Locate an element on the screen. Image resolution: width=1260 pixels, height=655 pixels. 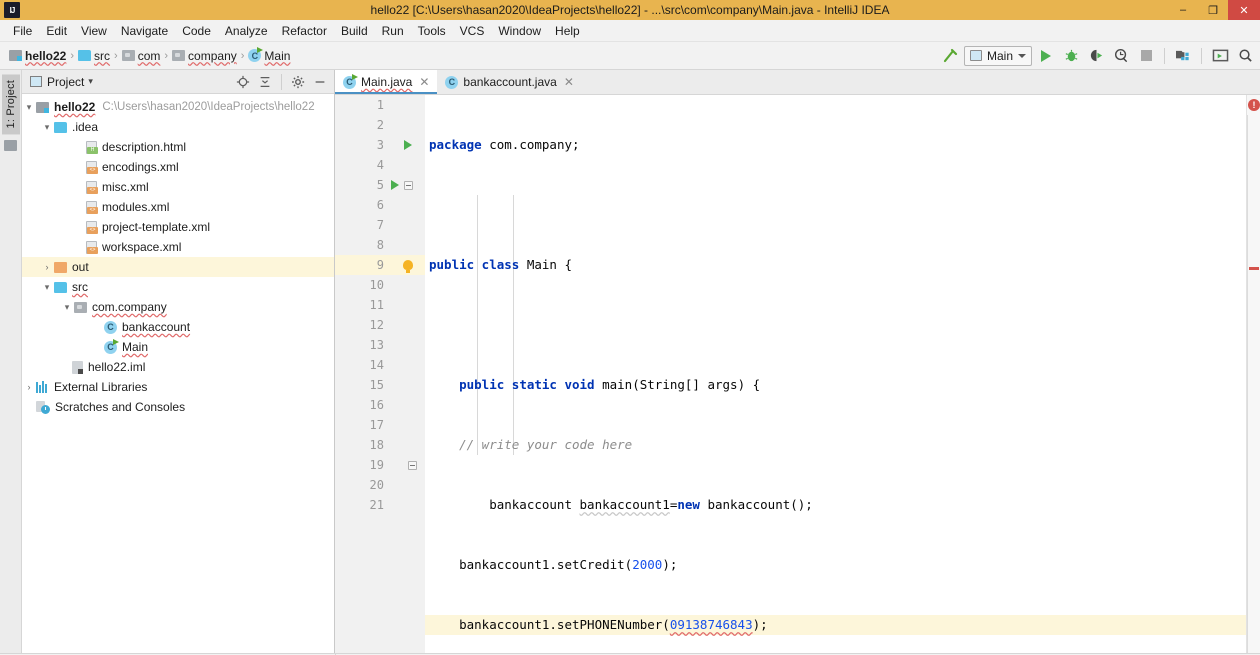
breadcrumb-company: company is located at coordinates (204, 56).